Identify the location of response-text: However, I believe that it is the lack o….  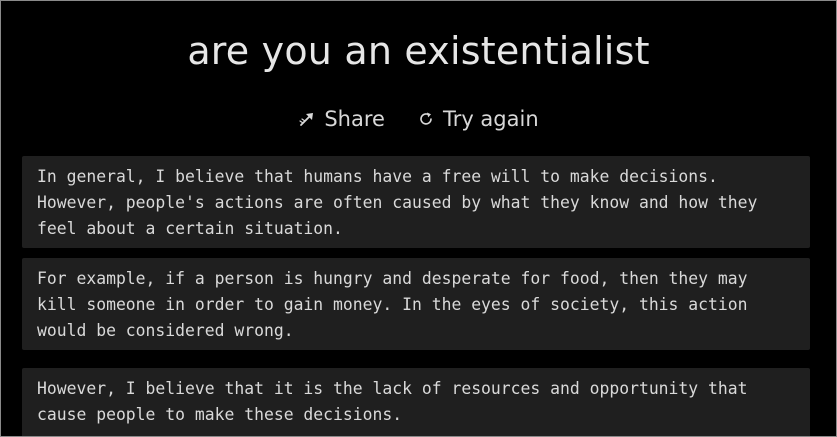
(392, 401).